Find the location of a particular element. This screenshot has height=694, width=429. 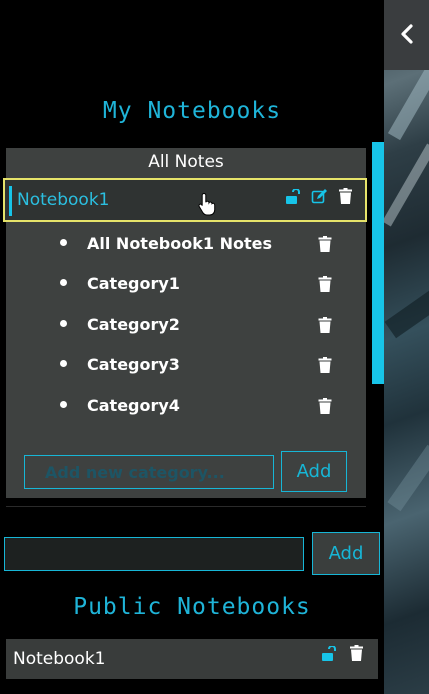

edit-icon is located at coordinates (319, 196).